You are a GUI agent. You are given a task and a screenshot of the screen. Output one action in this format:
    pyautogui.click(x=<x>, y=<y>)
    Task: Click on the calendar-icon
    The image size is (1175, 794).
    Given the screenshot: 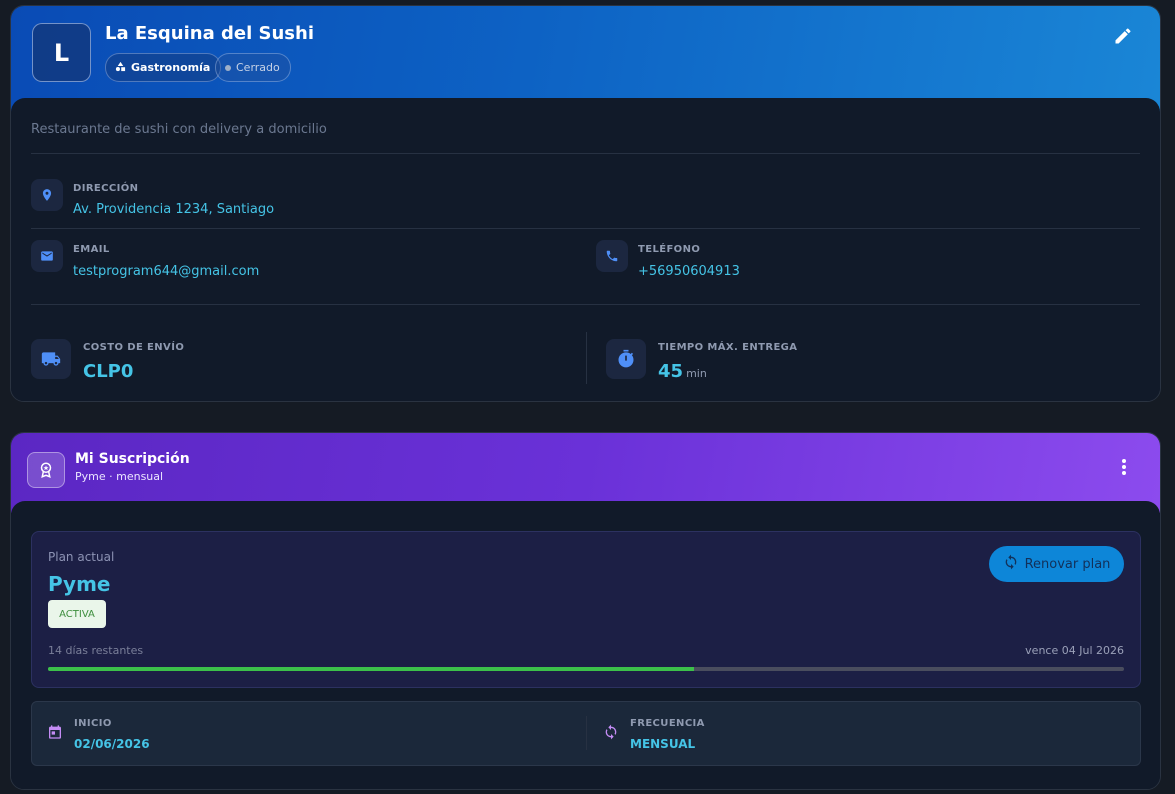 What is the action you would take?
    pyautogui.click(x=55, y=732)
    